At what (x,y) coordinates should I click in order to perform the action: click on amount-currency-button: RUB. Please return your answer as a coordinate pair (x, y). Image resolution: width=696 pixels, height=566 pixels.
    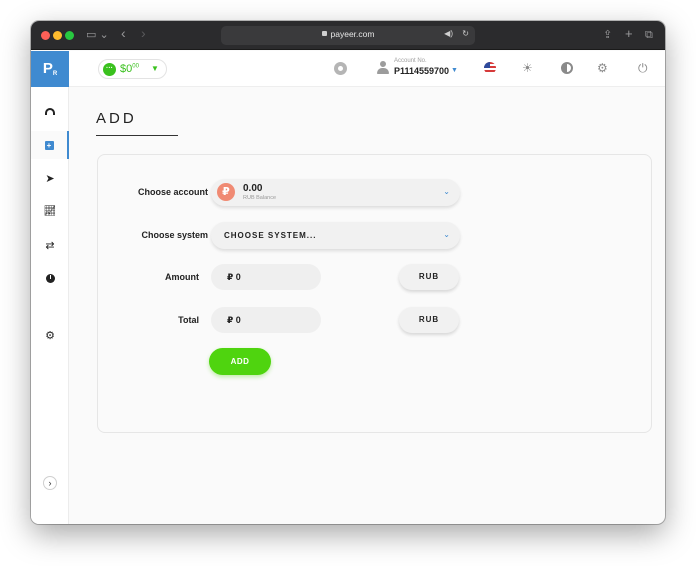
    Looking at the image, I should click on (429, 277).